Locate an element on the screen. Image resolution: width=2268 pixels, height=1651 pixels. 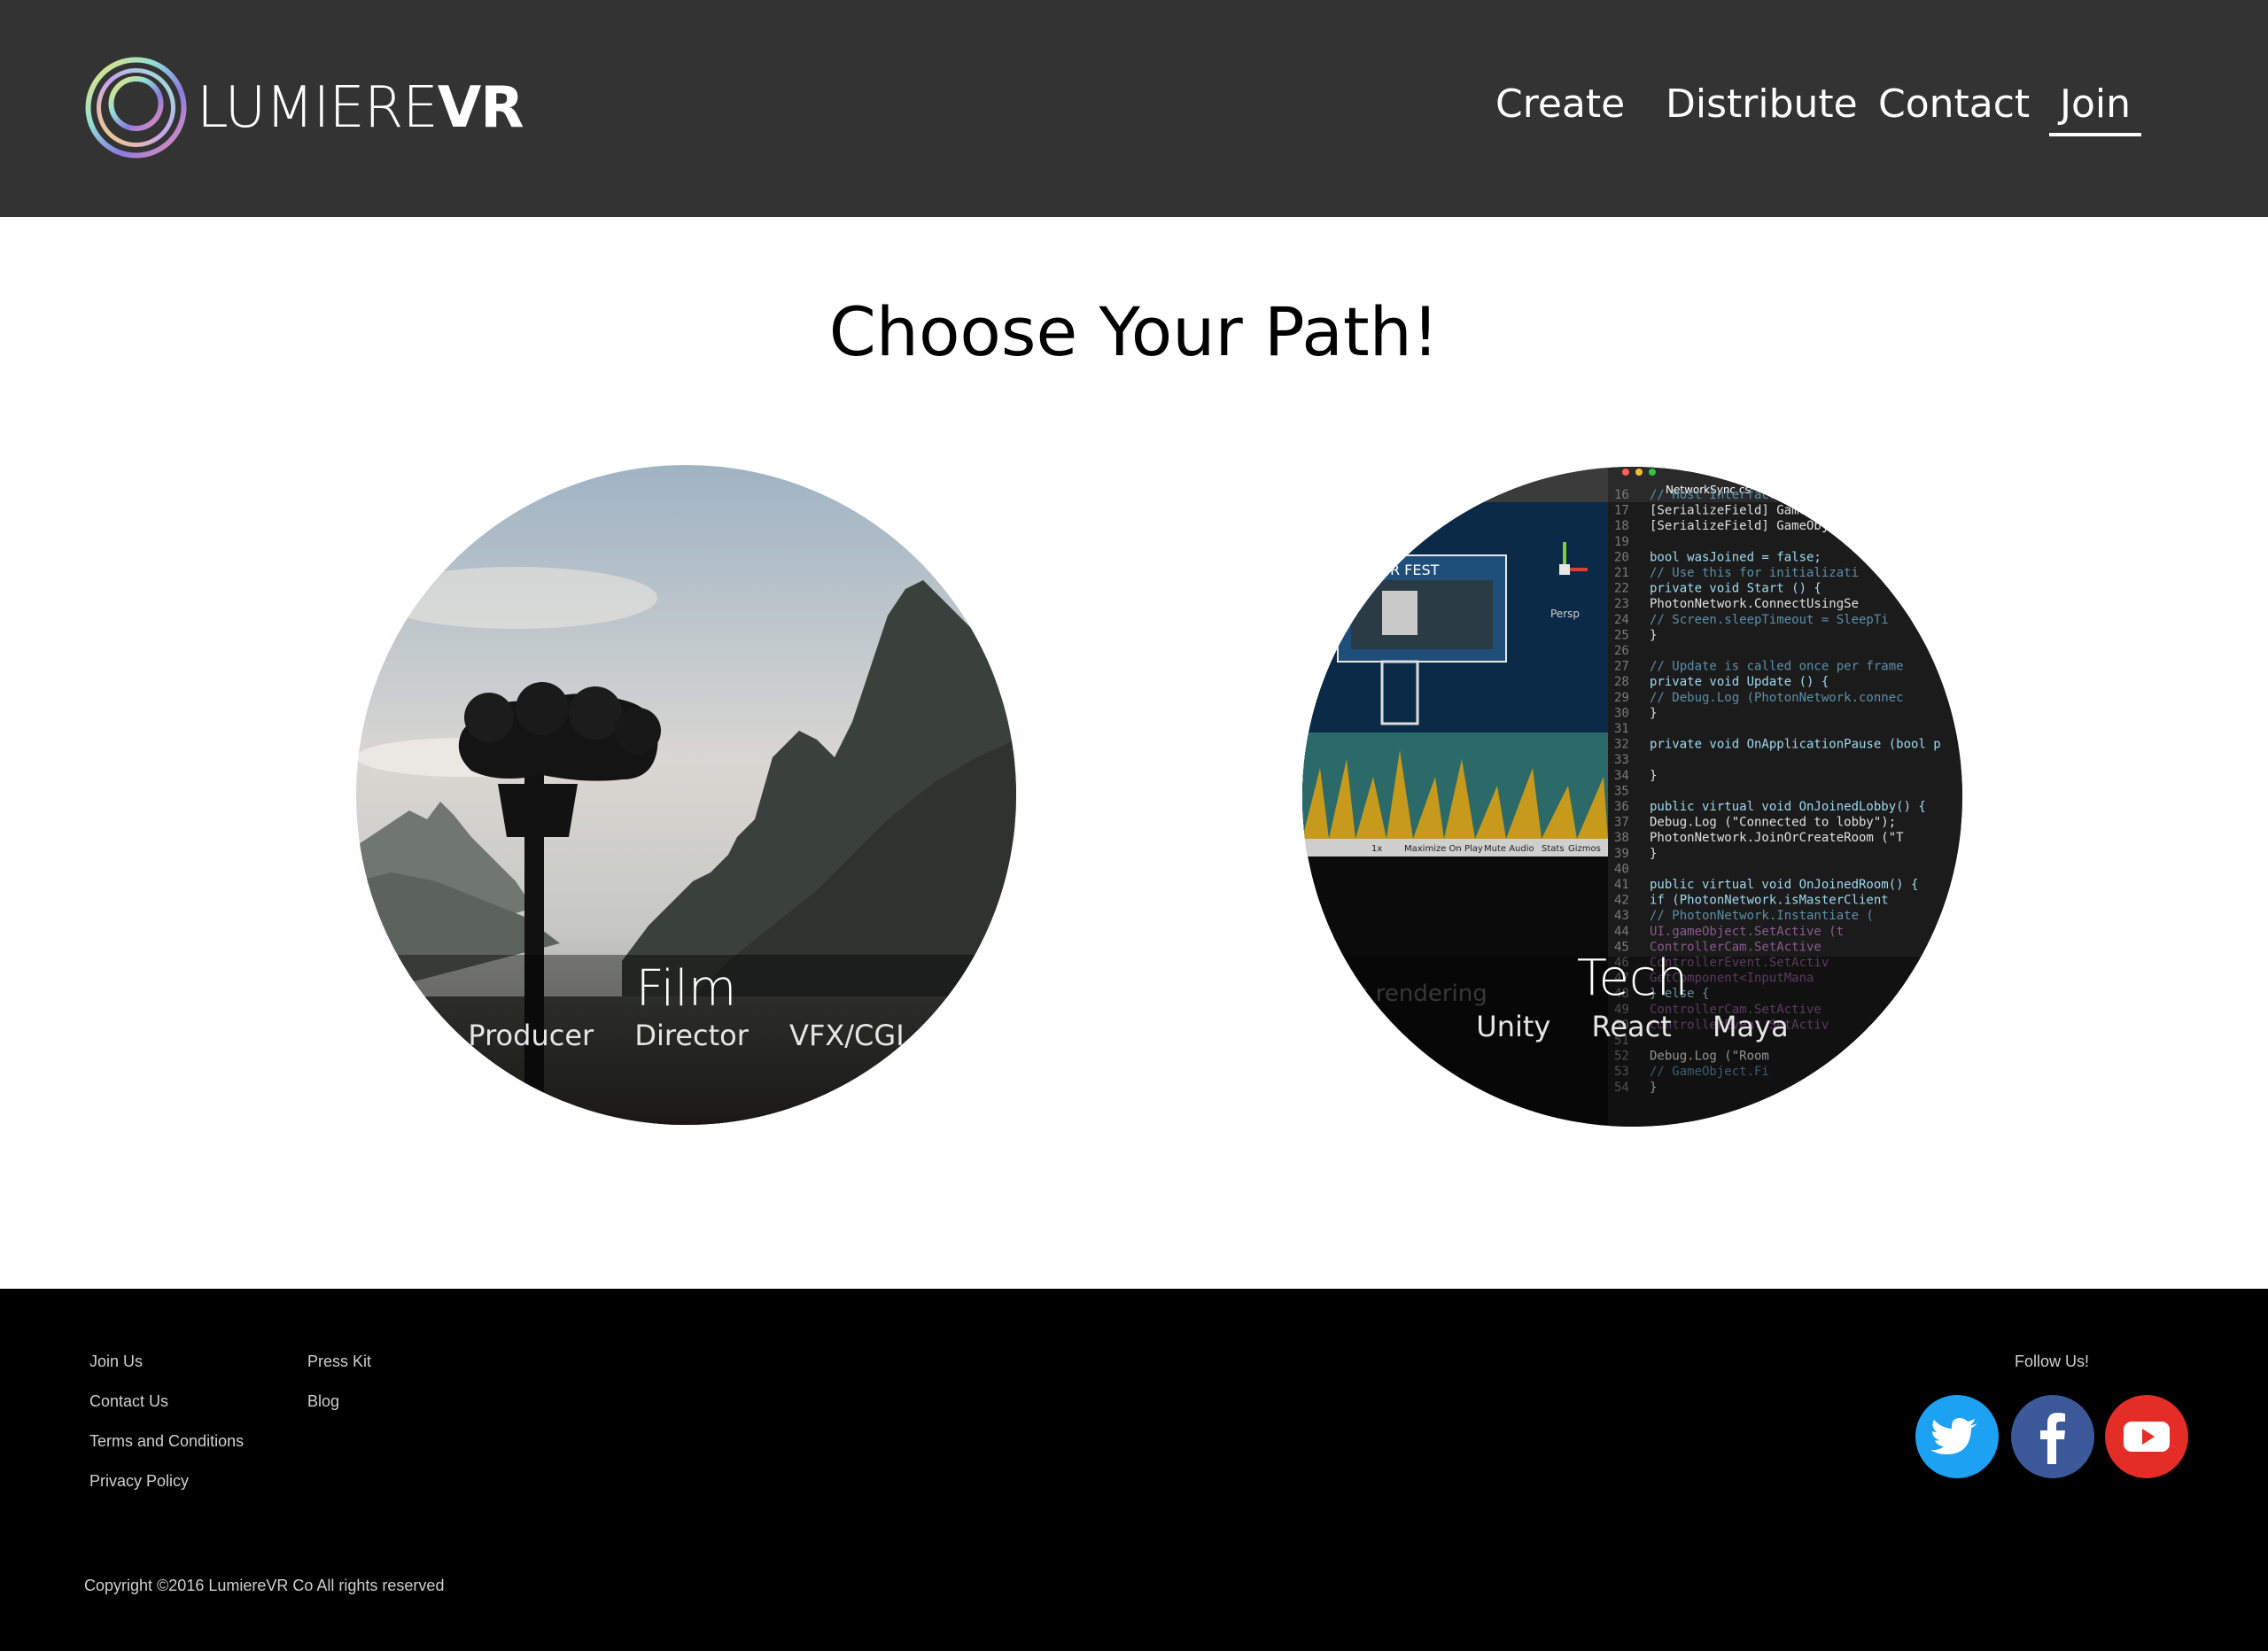
vr-fest-label: VR FEST is located at coordinates (1410, 570).